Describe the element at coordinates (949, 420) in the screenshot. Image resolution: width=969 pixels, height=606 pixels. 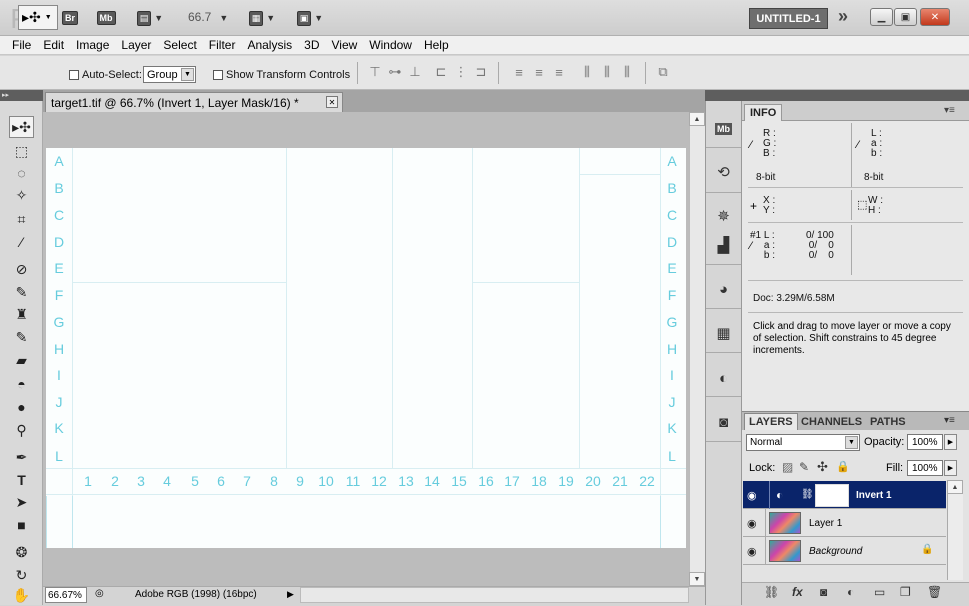
I see `layers-panel-menu-icon: ▾≡` at that location.